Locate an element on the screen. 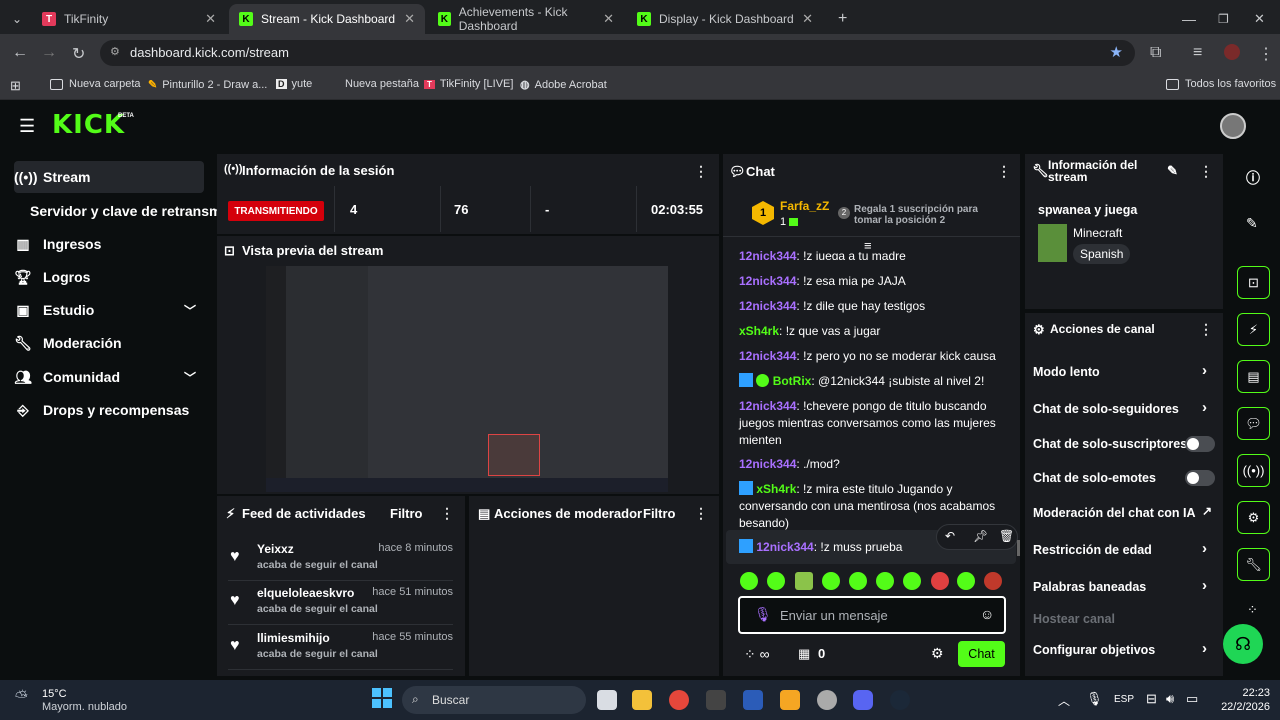 This screenshot has width=1280, height=720. sidebar-item-ingresos: ▥ Ingresos is located at coordinates (109, 244).